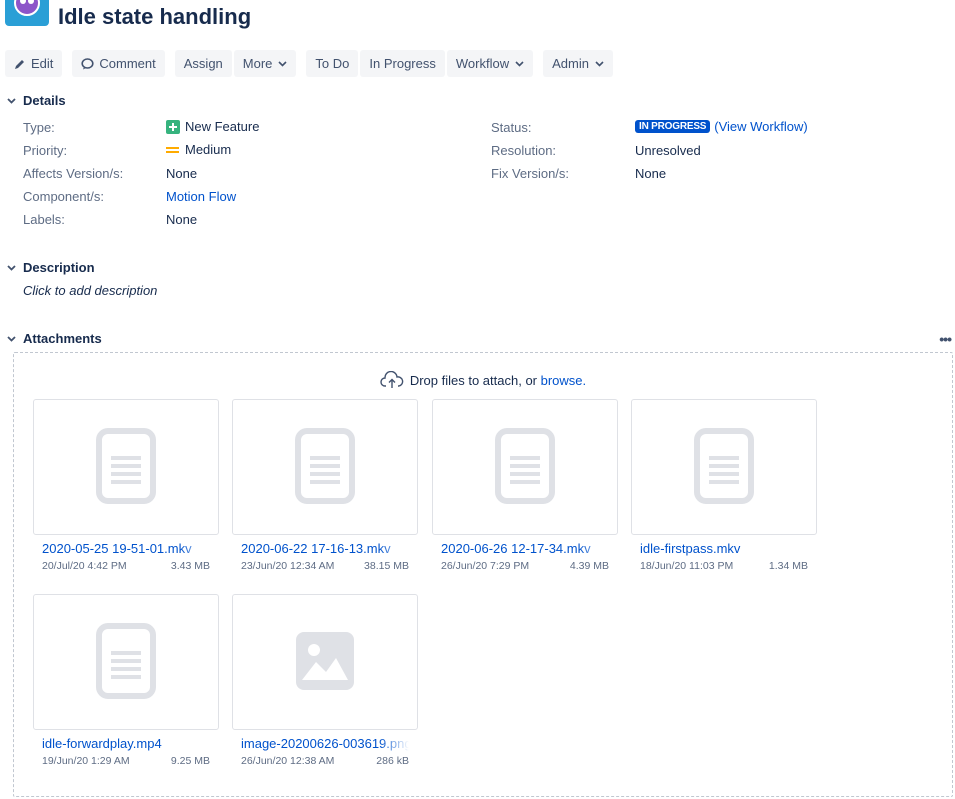  I want to click on fix-version-value: None, so click(651, 173).